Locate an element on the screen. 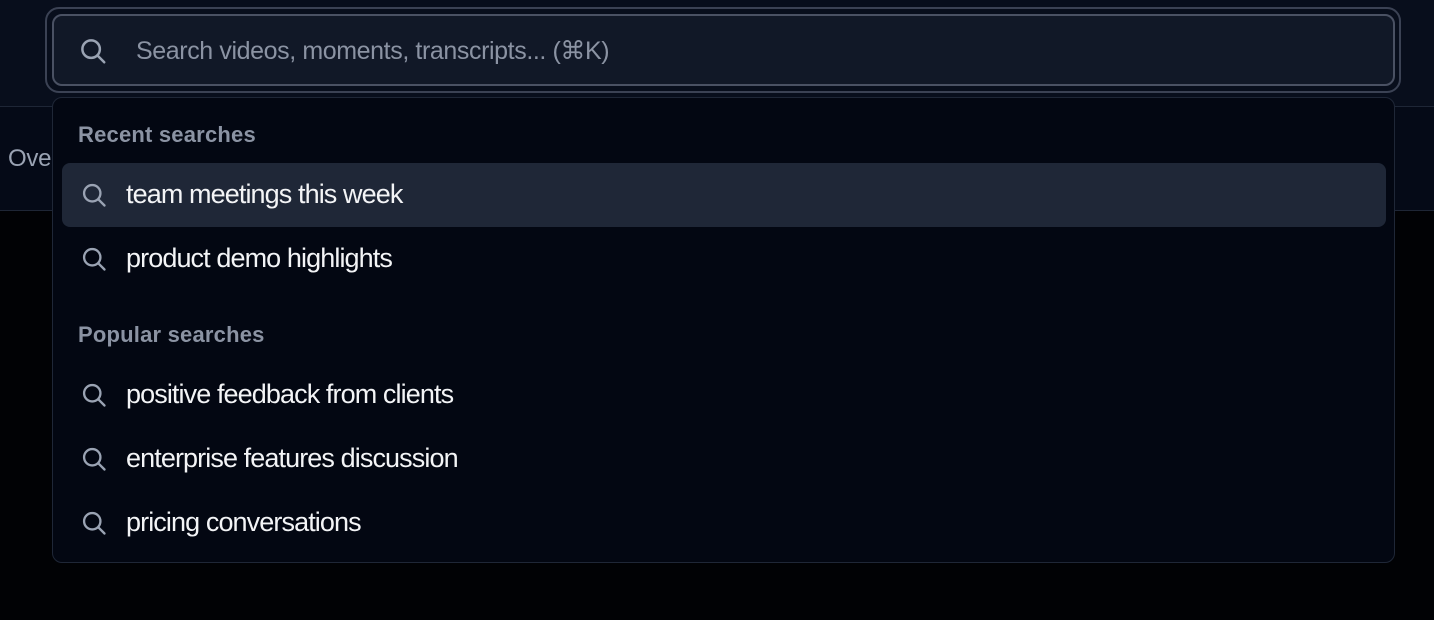 The height and width of the screenshot is (620, 1434). suggestion-label: enterprise features discussion is located at coordinates (292, 458).